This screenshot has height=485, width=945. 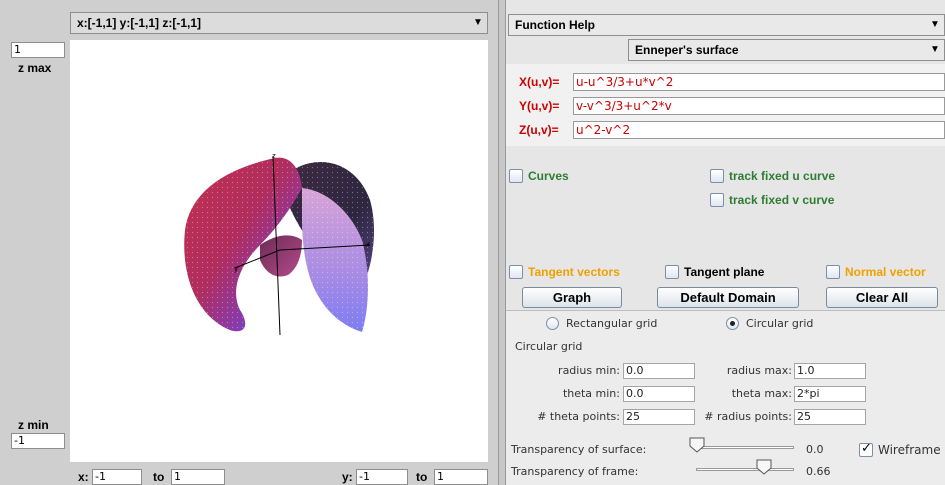 What do you see at coordinates (539, 130) in the screenshot?
I see `z-equation-label: Z(u,v)=` at bounding box center [539, 130].